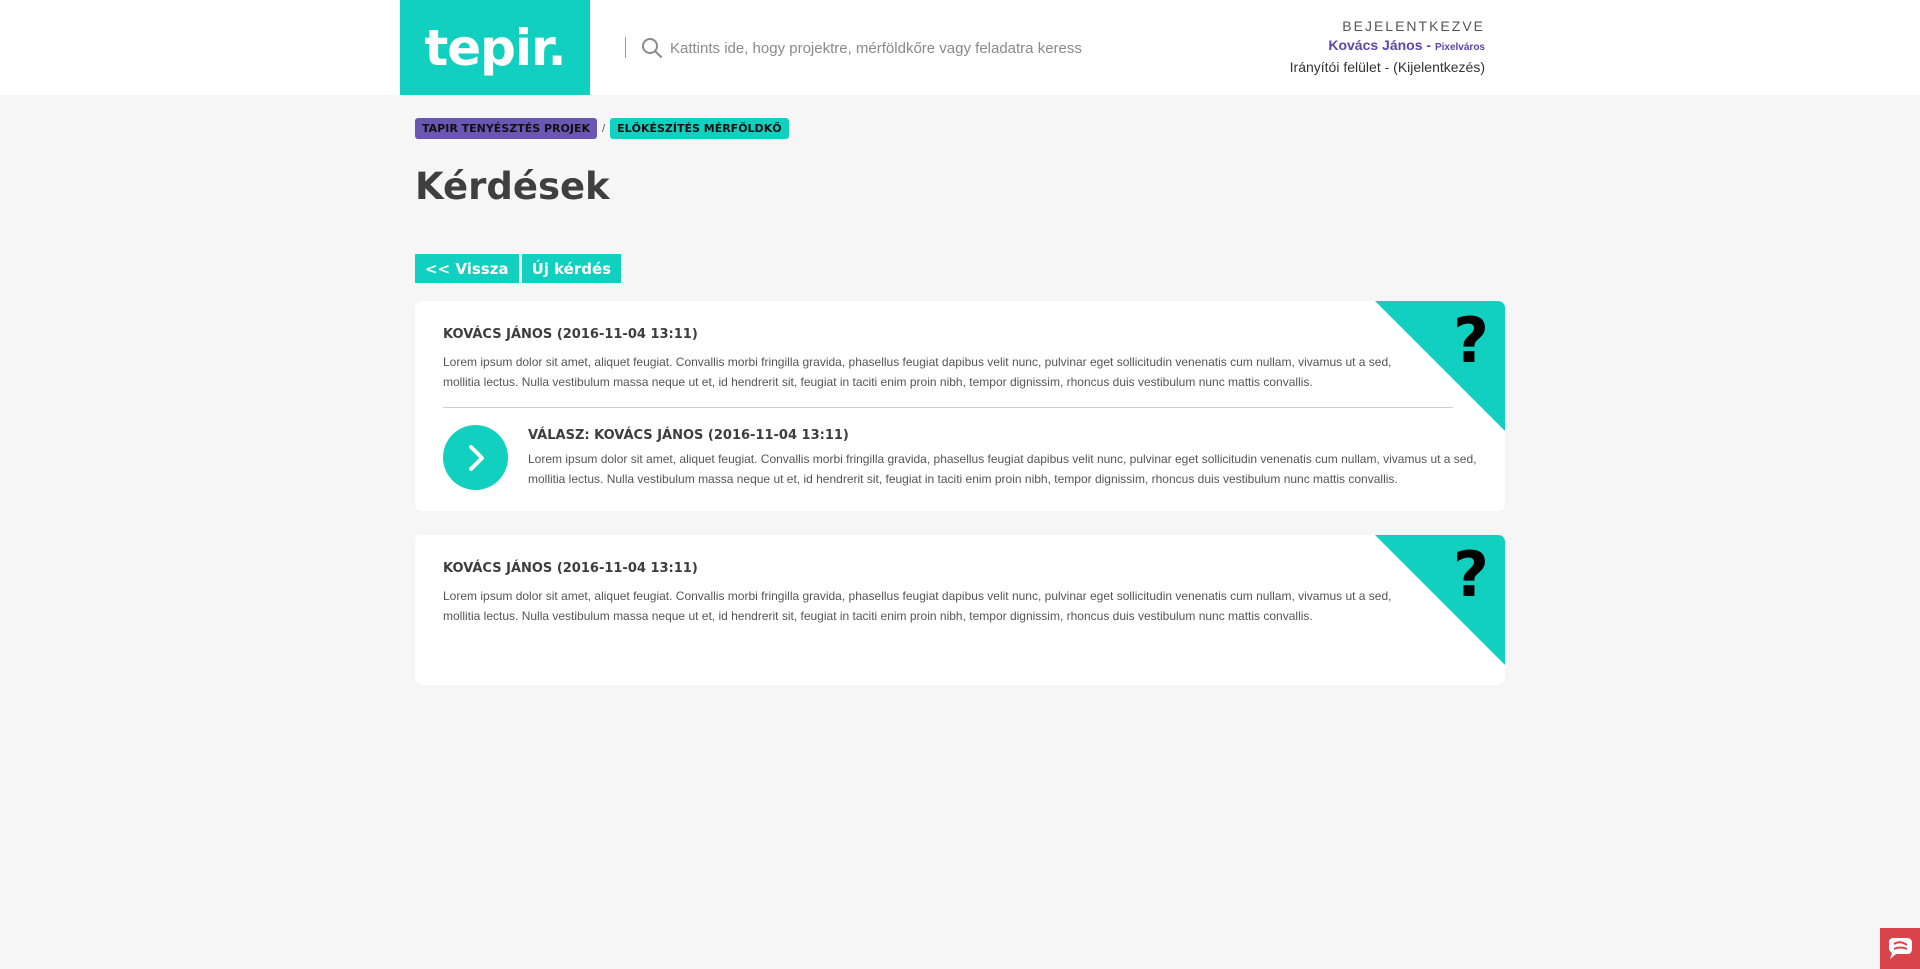 The image size is (1920, 969). Describe the element at coordinates (512, 186) in the screenshot. I see `page-title: Kérdések` at that location.